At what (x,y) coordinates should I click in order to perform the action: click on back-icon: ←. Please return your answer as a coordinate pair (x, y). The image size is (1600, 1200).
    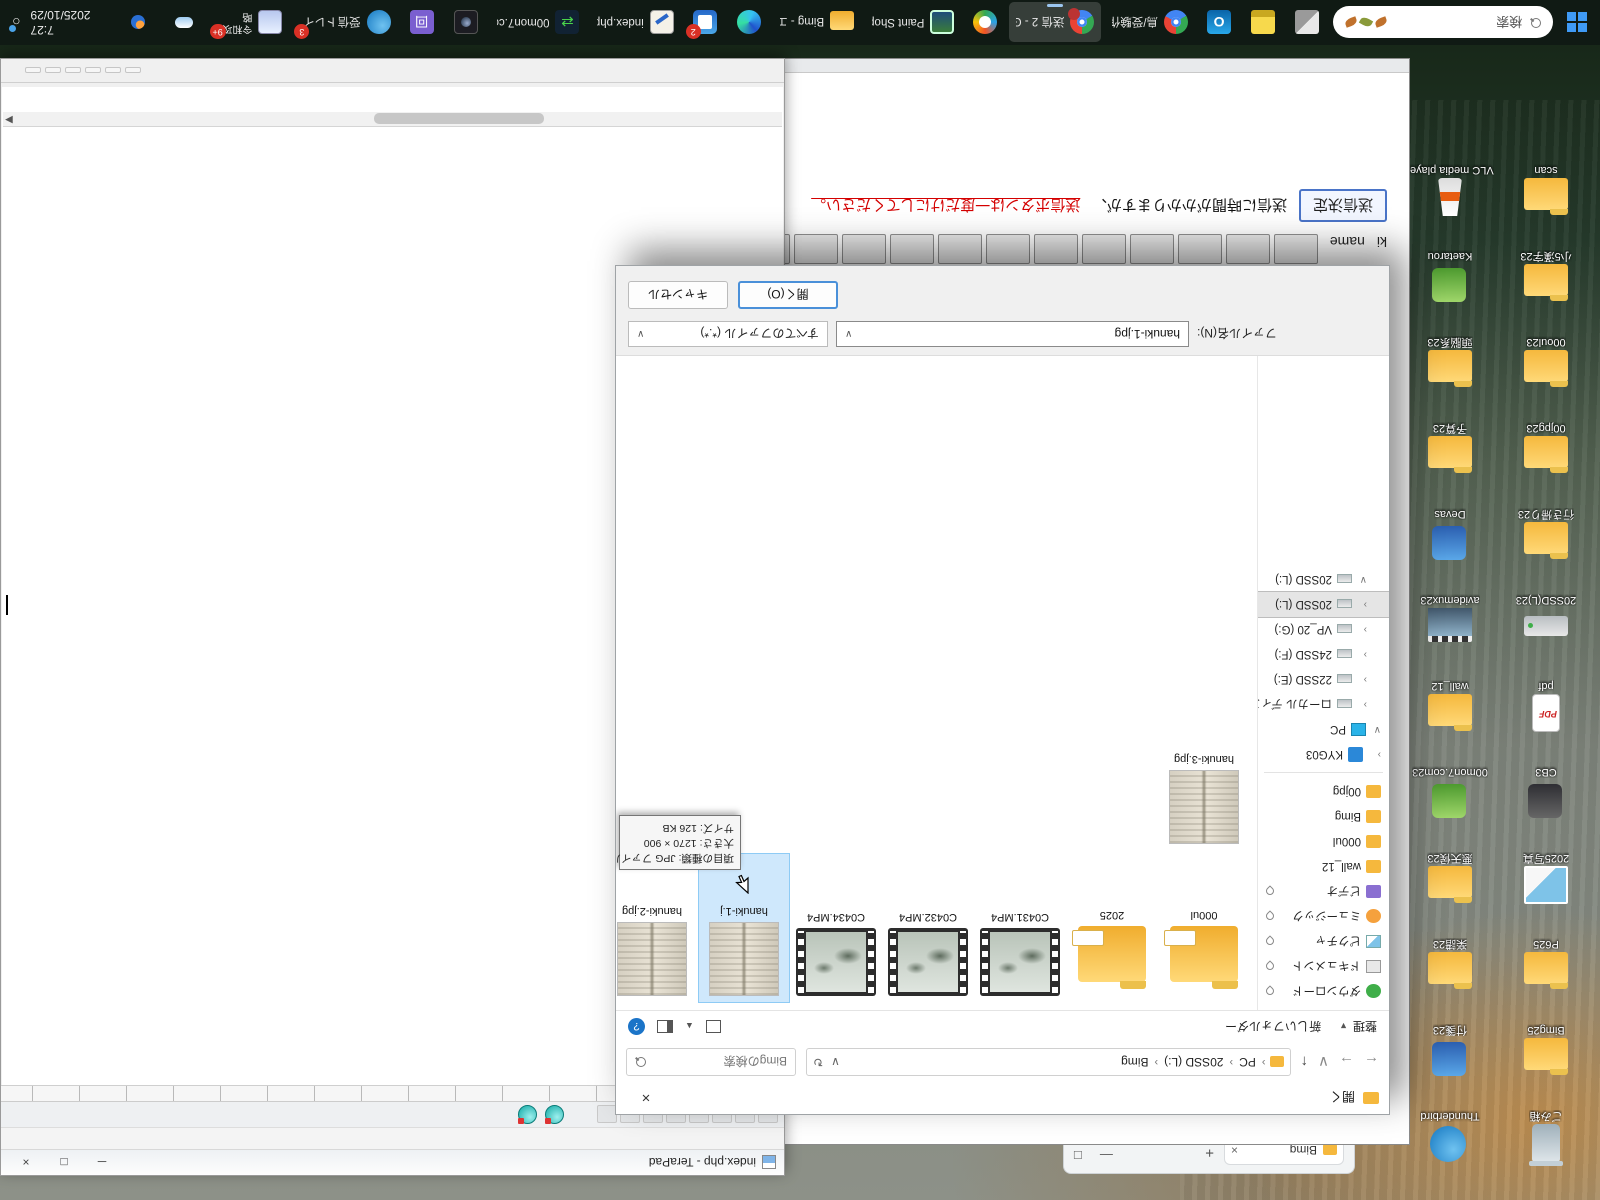
    Looking at the image, I should click on (1371, 1062).